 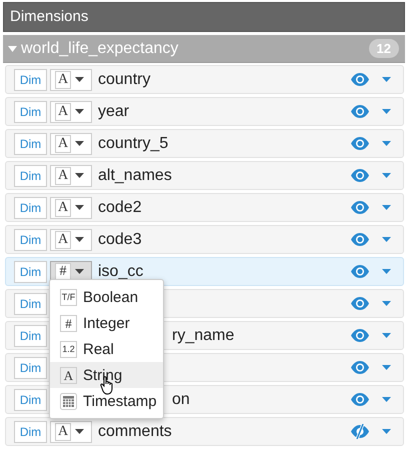 What do you see at coordinates (204, 271) in the screenshot?
I see `dimension-row: Dim # iso_cc` at bounding box center [204, 271].